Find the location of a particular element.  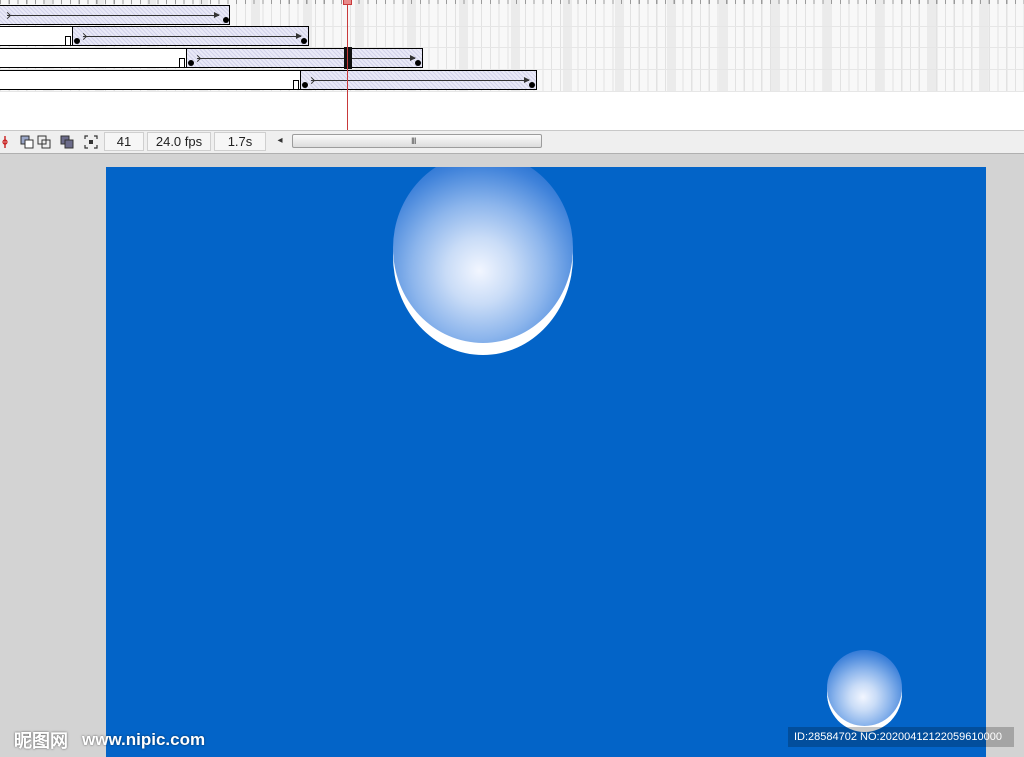

playhead is located at coordinates (347, 65).